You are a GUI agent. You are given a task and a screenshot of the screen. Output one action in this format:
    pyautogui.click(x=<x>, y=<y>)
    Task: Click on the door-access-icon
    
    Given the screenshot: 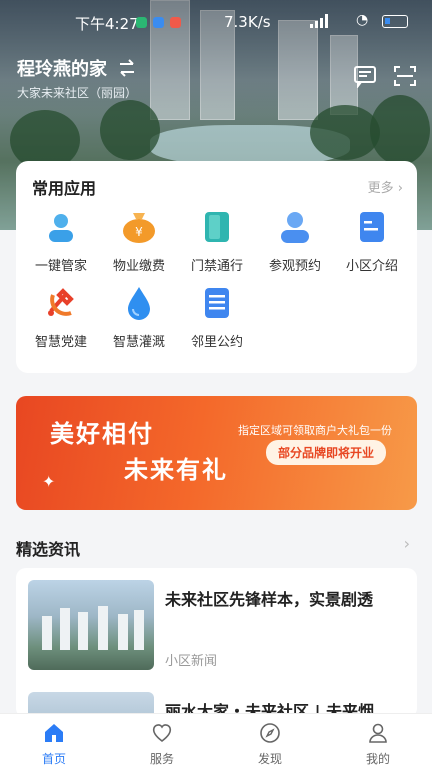 What is the action you would take?
    pyautogui.click(x=217, y=227)
    